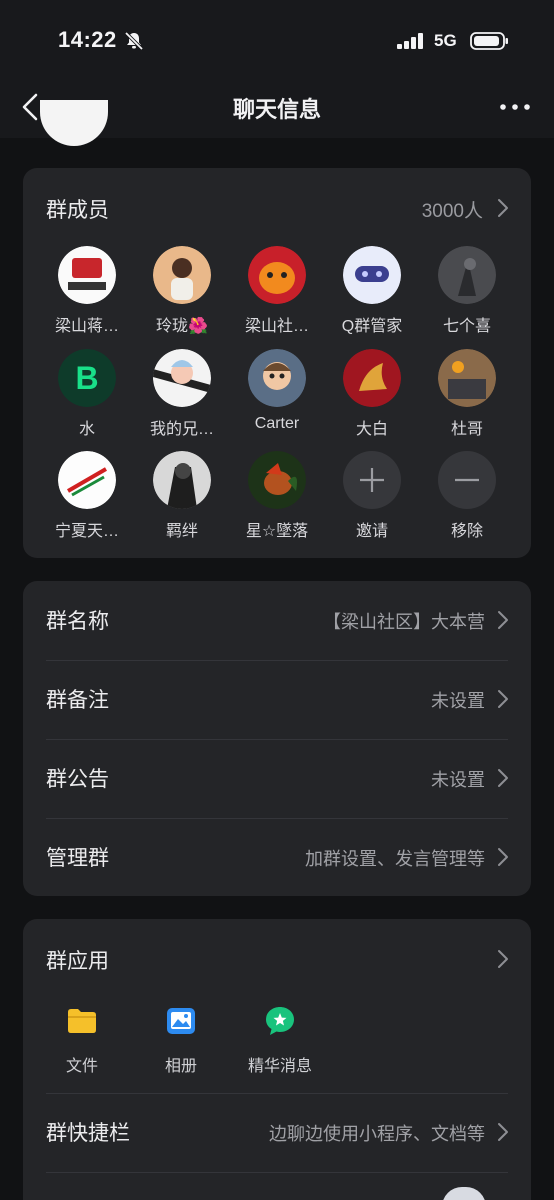 Image resolution: width=554 pixels, height=1200 pixels. I want to click on network-type: 5G, so click(445, 40).